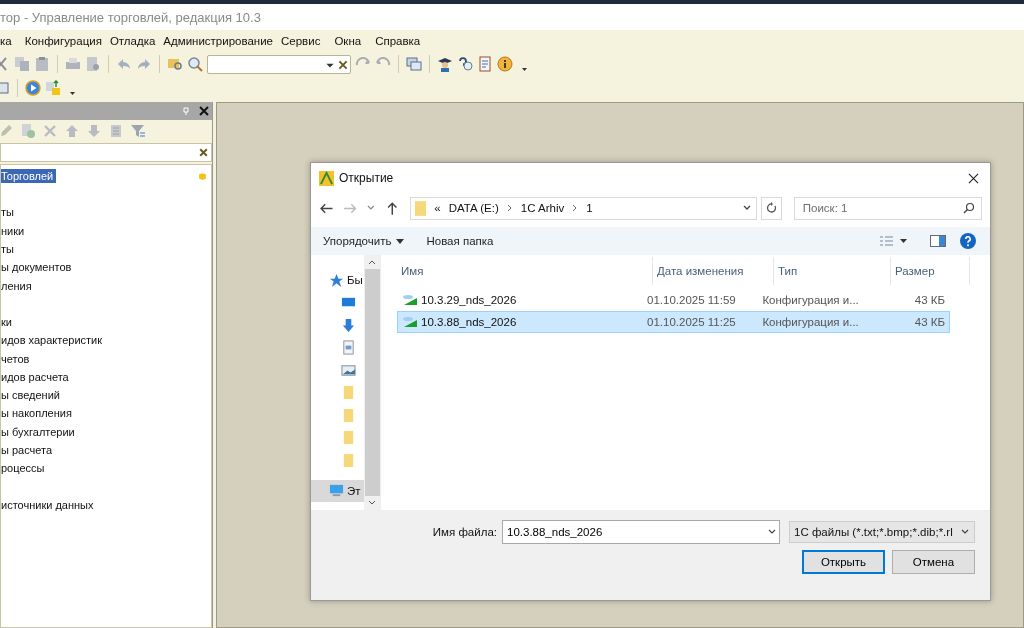 The image size is (1024, 628). What do you see at coordinates (72, 131) in the screenshot?
I see `arrow-up-icon` at bounding box center [72, 131].